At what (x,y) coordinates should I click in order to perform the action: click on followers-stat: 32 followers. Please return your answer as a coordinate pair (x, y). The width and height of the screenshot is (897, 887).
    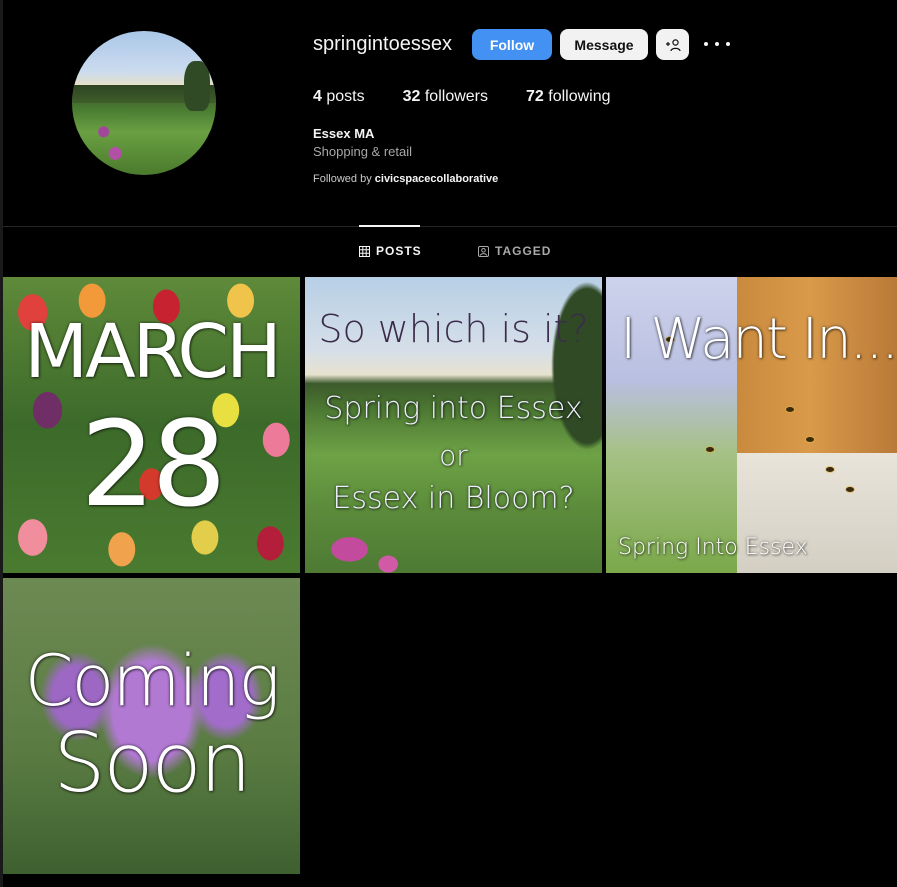
    Looking at the image, I should click on (445, 97).